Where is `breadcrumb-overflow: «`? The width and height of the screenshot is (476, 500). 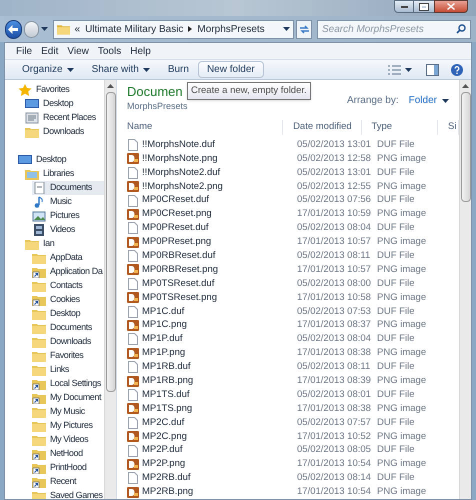
breadcrumb-overflow: « is located at coordinates (77, 29).